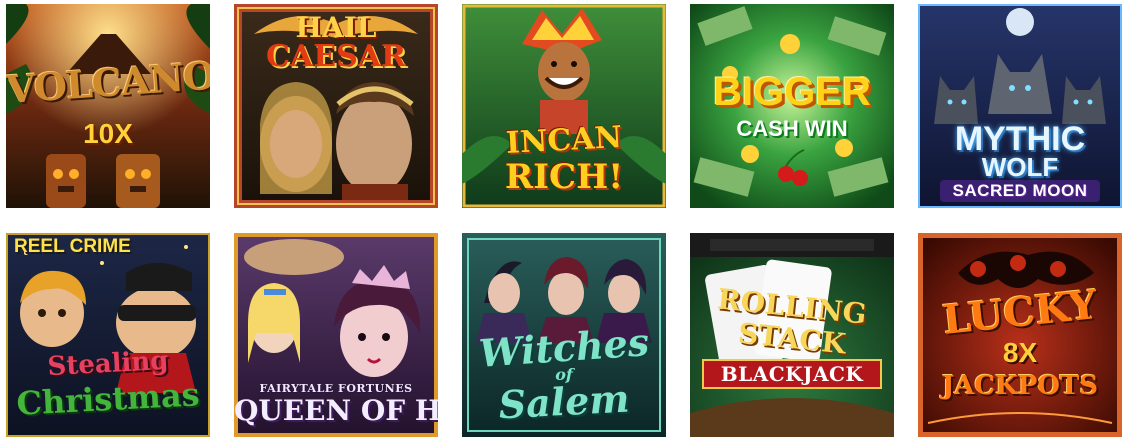 This screenshot has height=442, width=1125. Describe the element at coordinates (108, 399) in the screenshot. I see `game-title-line2: Christmas` at that location.